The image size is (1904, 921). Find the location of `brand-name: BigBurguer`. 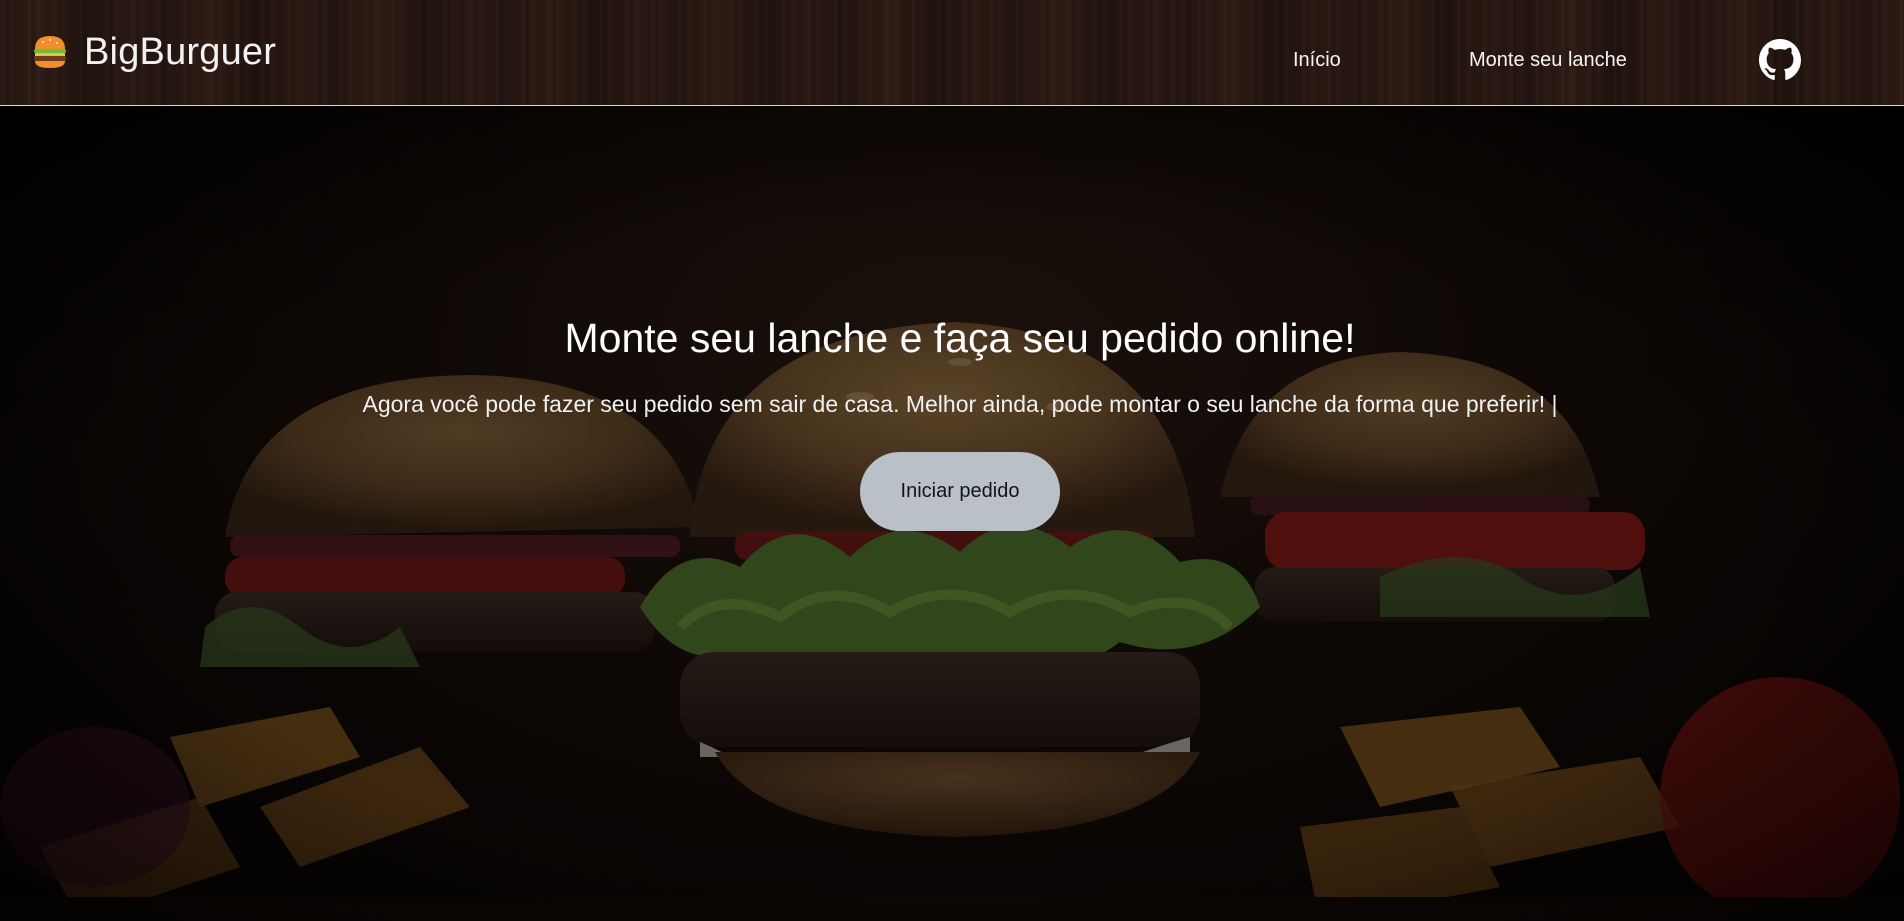

brand-name: BigBurguer is located at coordinates (180, 52).